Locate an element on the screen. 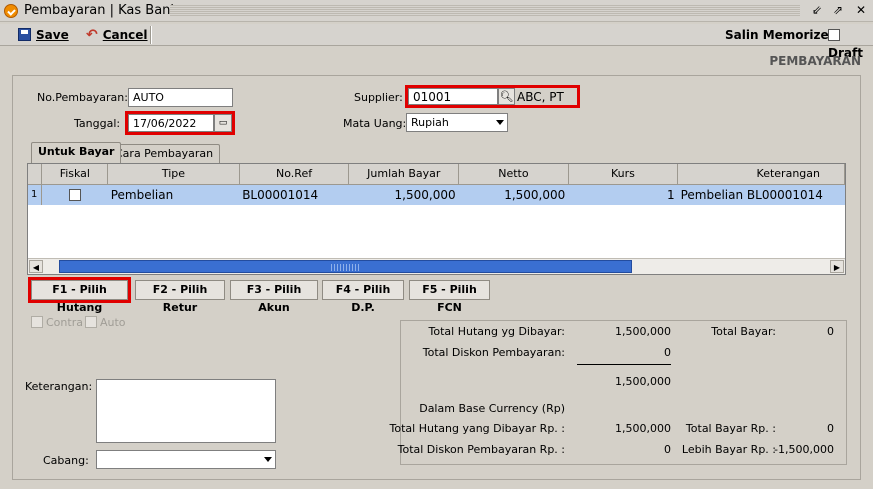 This screenshot has width=873, height=489. column-header-noref: No.Ref is located at coordinates (294, 174).